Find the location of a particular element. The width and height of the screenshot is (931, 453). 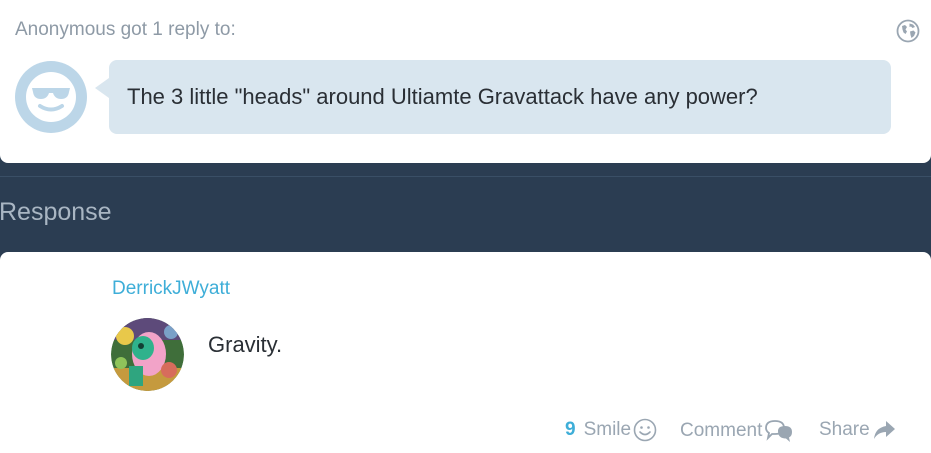

answer-actions: 9 Smile Comment Share is located at coordinates (465, 432).